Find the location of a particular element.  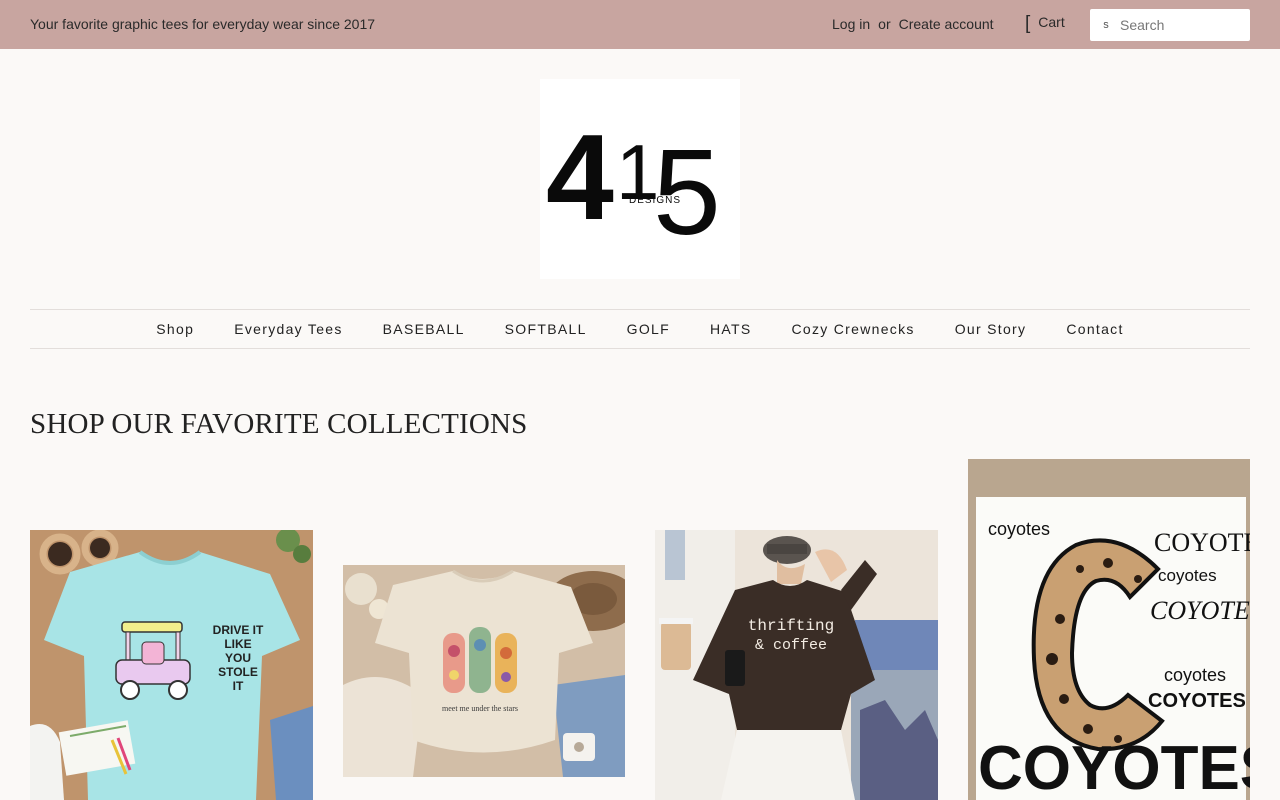

nav-item-contact: Contact is located at coordinates (1094, 329).